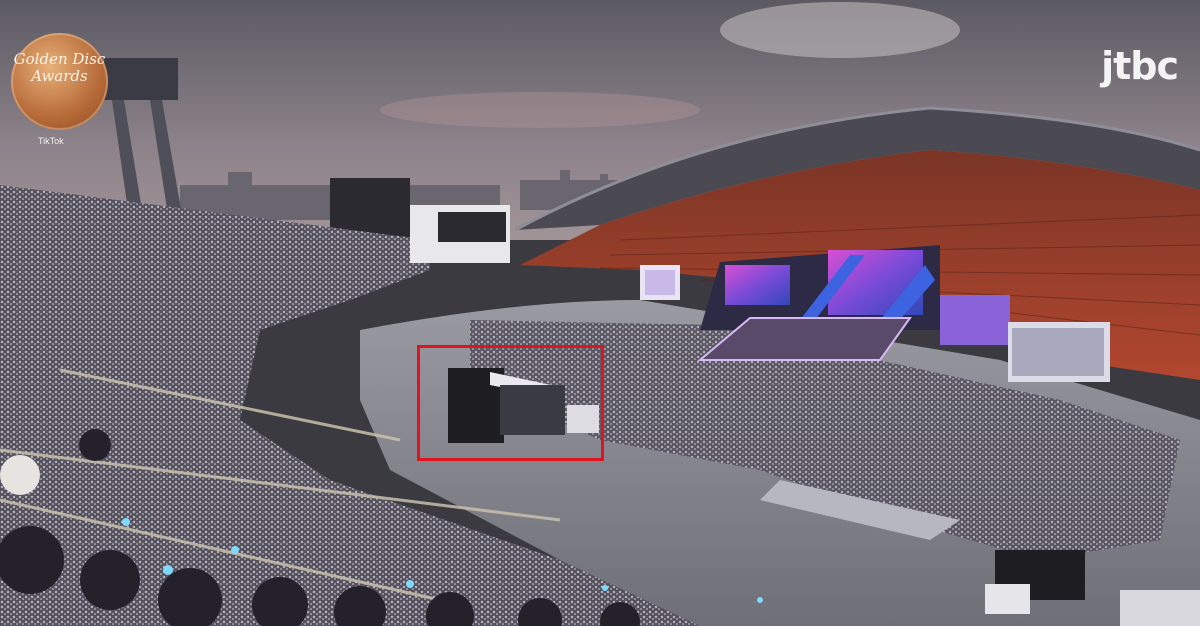 Image resolution: width=1200 pixels, height=626 pixels. What do you see at coordinates (51, 141) in the screenshot?
I see `sponsor-label: TikTok` at bounding box center [51, 141].